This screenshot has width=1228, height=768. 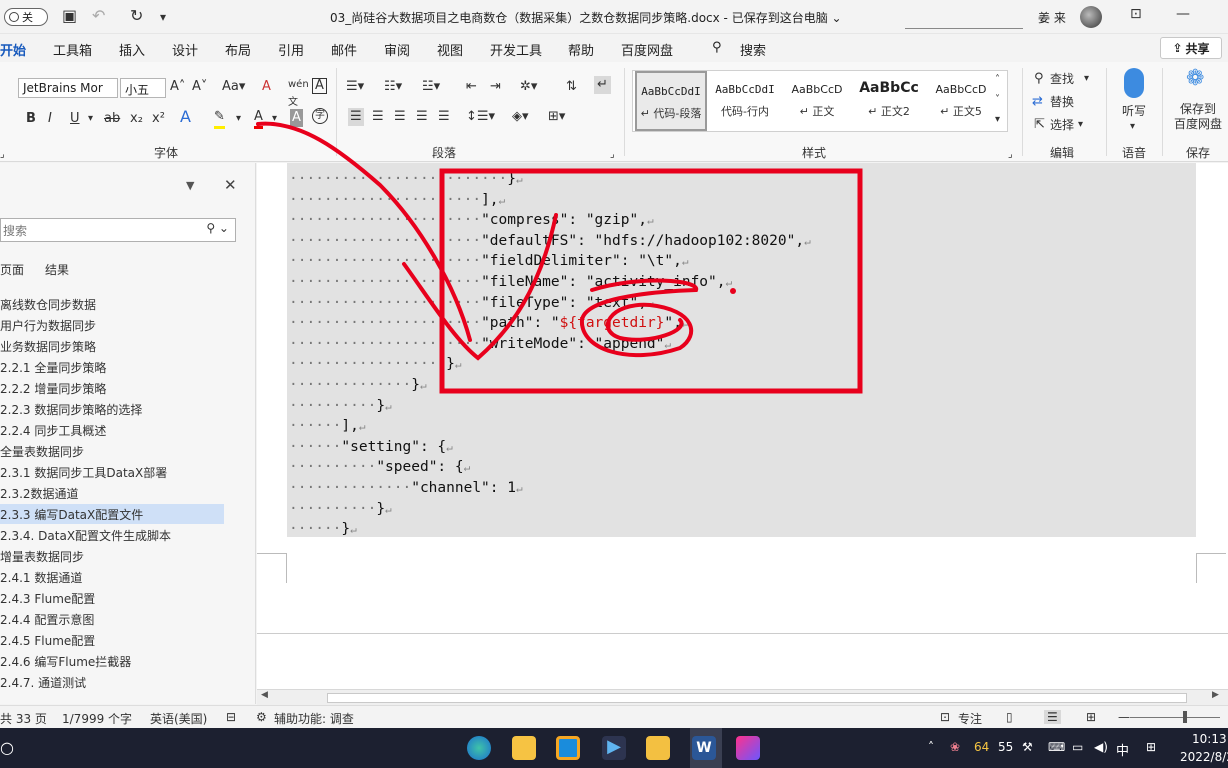 What do you see at coordinates (1183, 14) in the screenshot?
I see `minimize-icon: —` at bounding box center [1183, 14].